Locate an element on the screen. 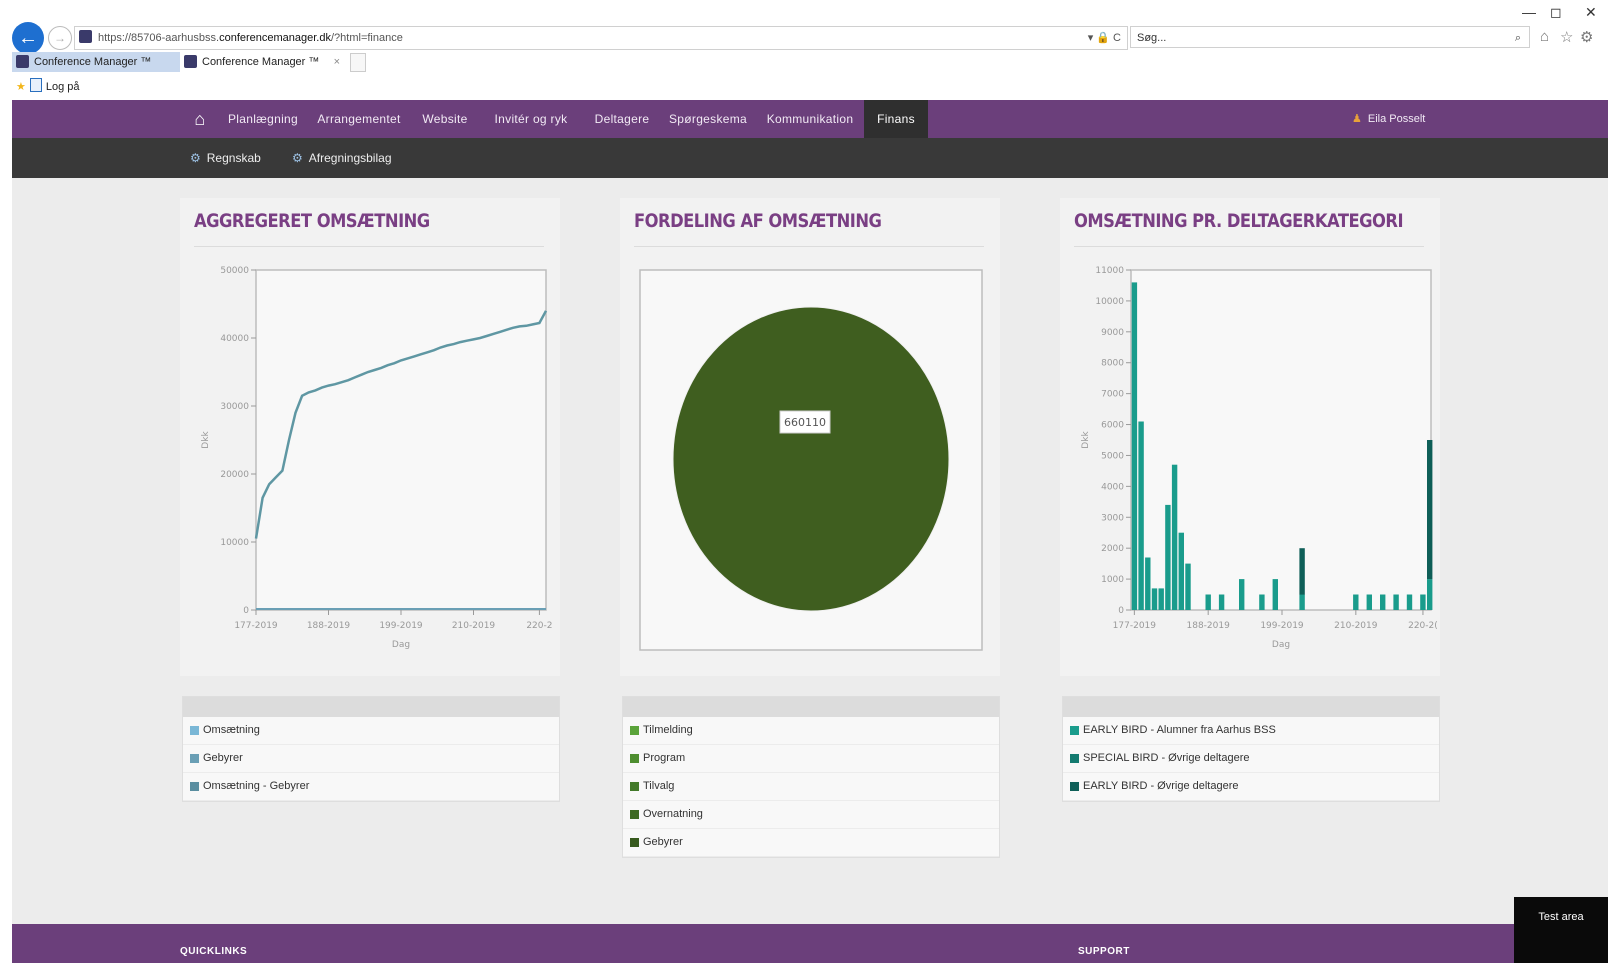  y-tick-label: 8000 is located at coordinates (1112, 364).